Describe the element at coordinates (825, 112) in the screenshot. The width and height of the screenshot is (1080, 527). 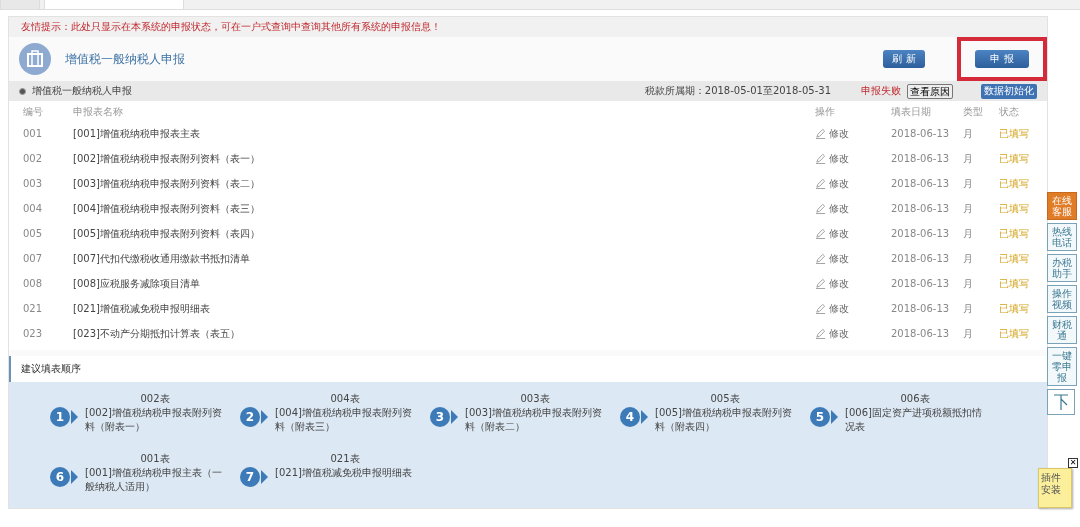
I see `column-header: 操作` at that location.